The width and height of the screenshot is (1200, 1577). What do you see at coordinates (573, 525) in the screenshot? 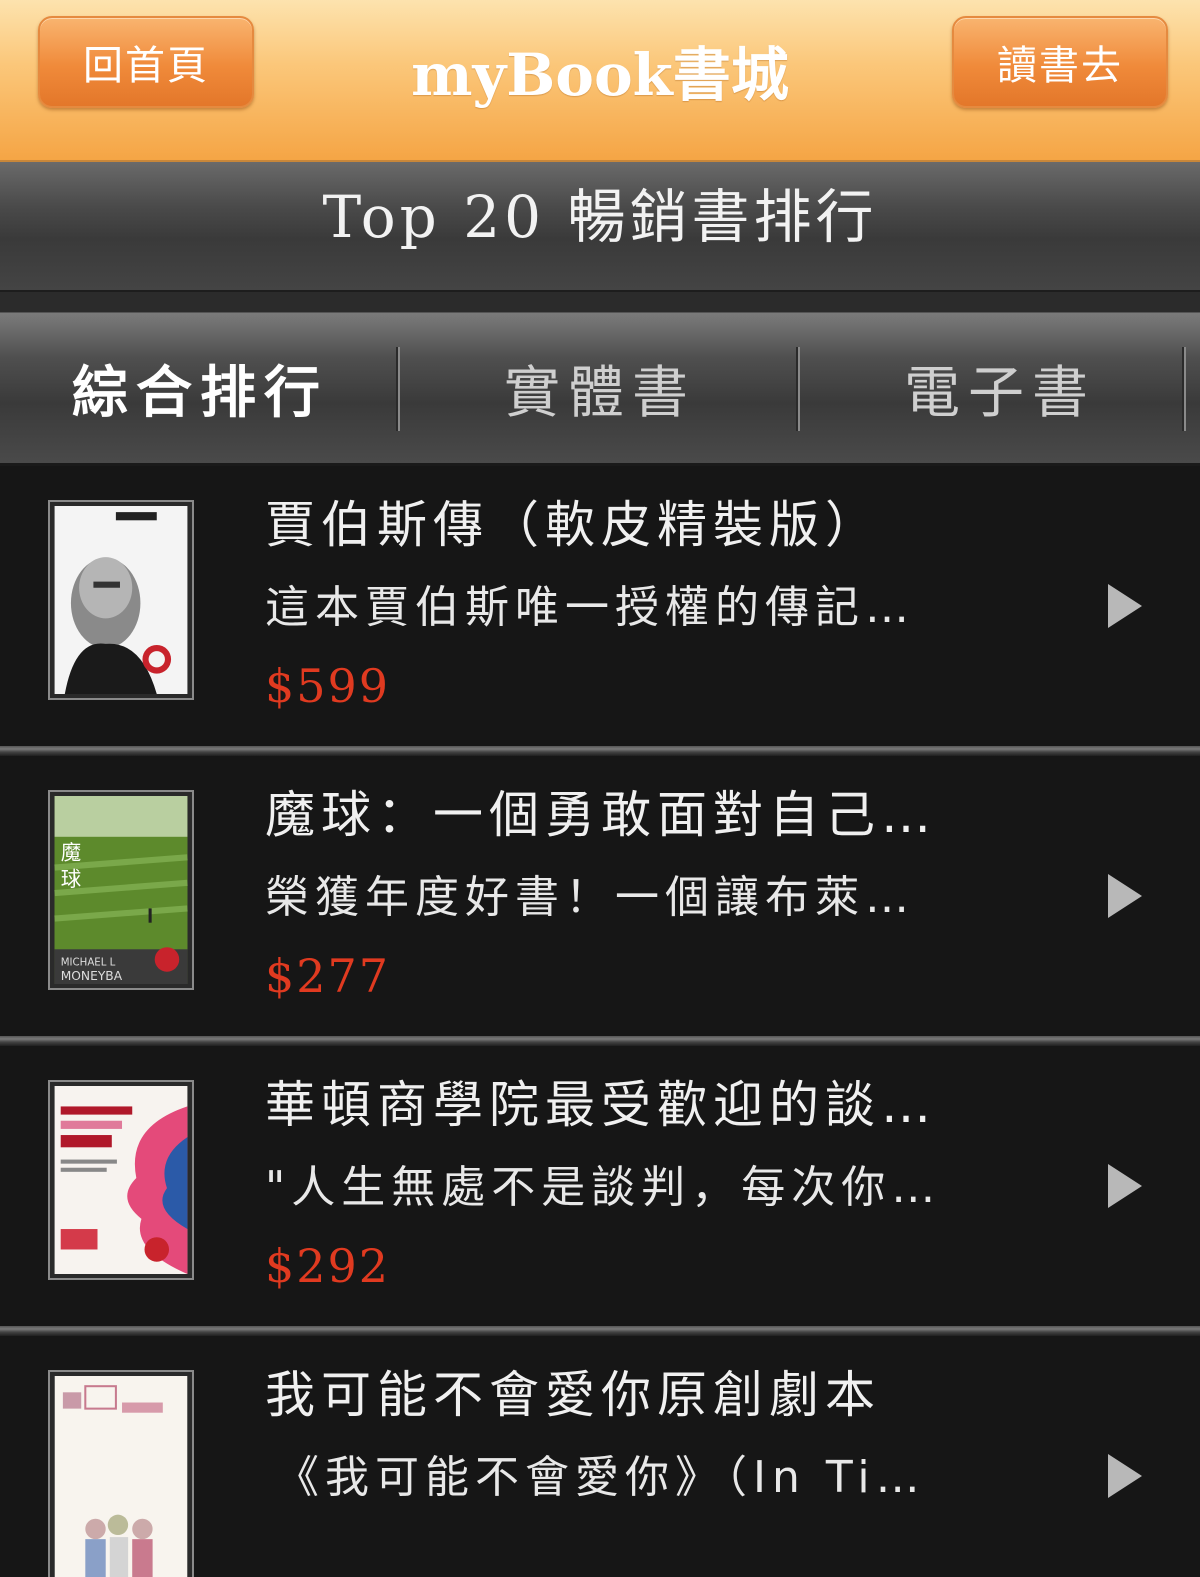
I see `book-title: 賈伯斯傳（軟皮精裝版）` at bounding box center [573, 525].